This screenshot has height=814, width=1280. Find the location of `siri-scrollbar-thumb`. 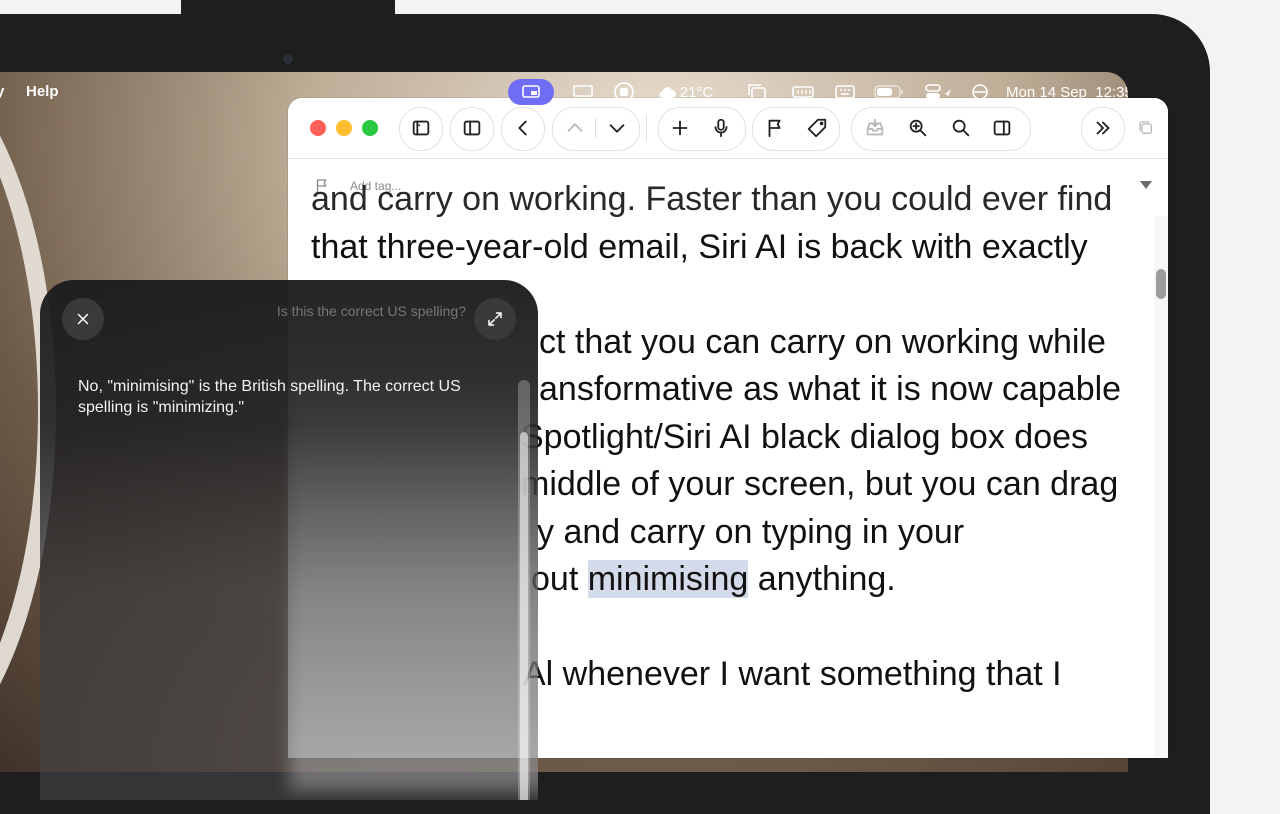

siri-scrollbar-thumb is located at coordinates (524, 616).